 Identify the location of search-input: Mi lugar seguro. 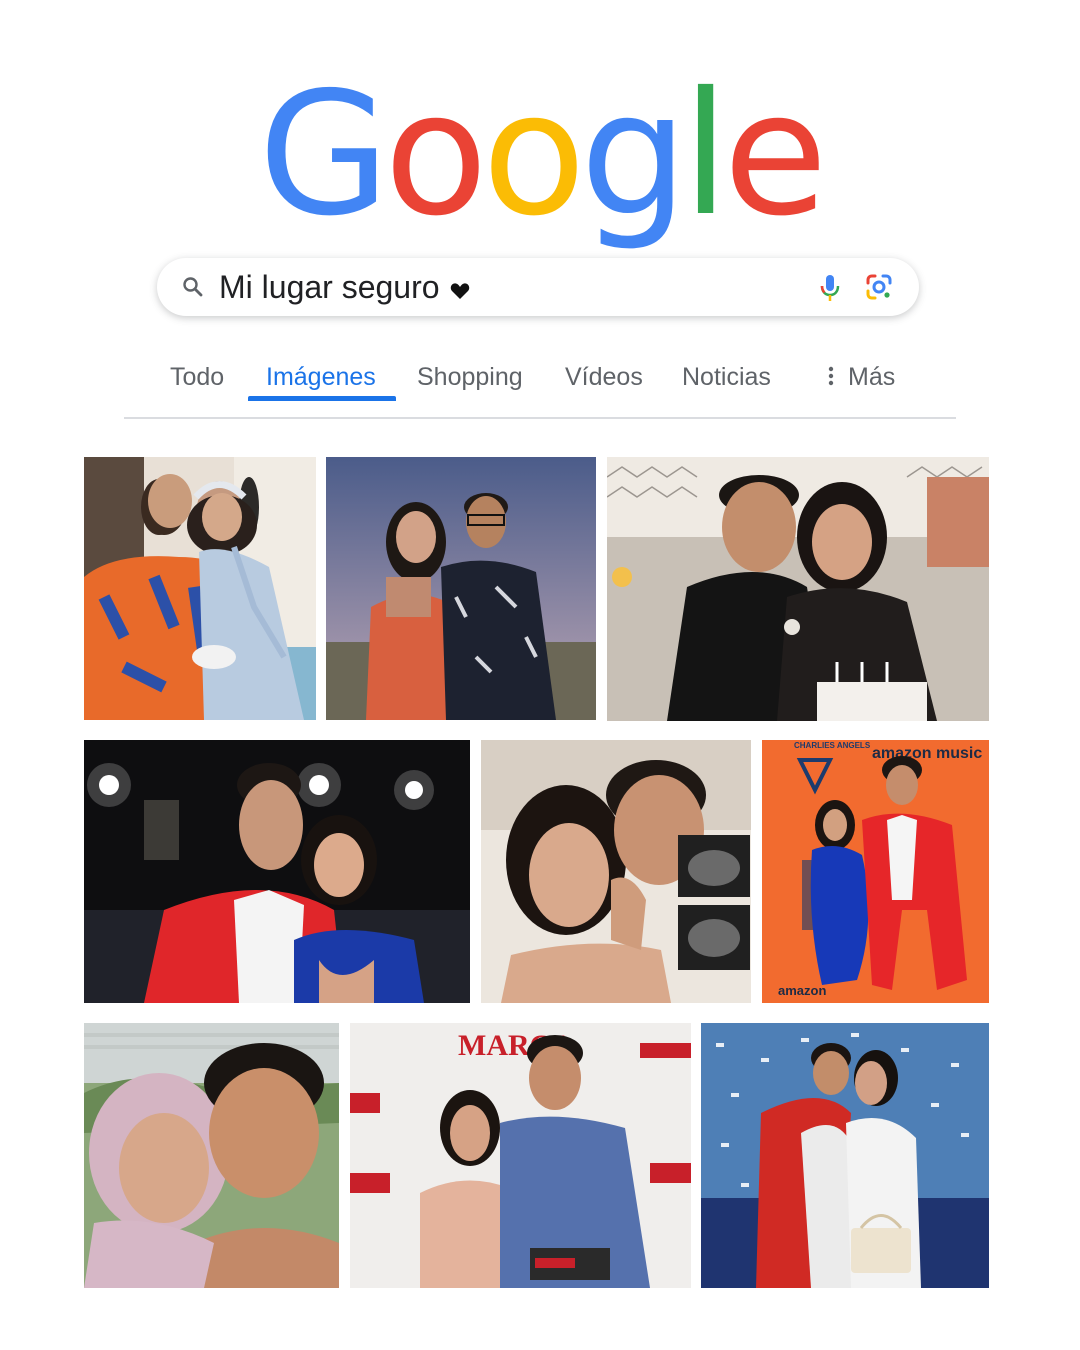
(344, 287).